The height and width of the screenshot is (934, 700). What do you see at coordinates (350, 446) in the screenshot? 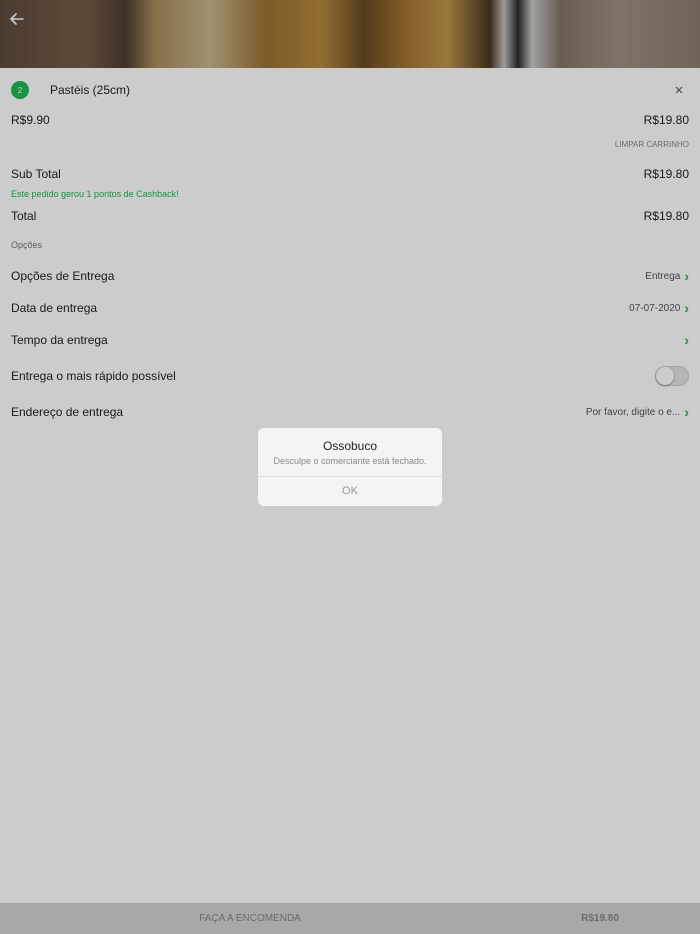
I see `dialog-title: Ossobuco` at bounding box center [350, 446].